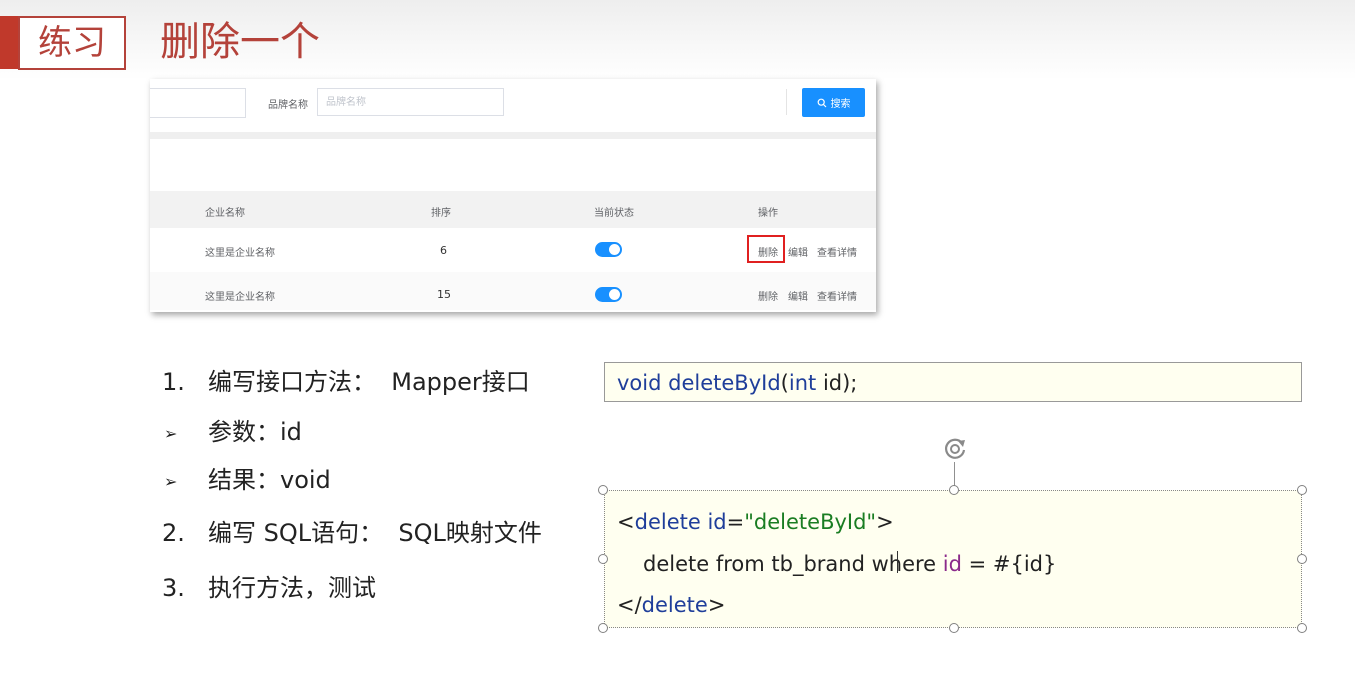 This screenshot has height=685, width=1355. What do you see at coordinates (513, 135) in the screenshot?
I see `section-gap` at bounding box center [513, 135].